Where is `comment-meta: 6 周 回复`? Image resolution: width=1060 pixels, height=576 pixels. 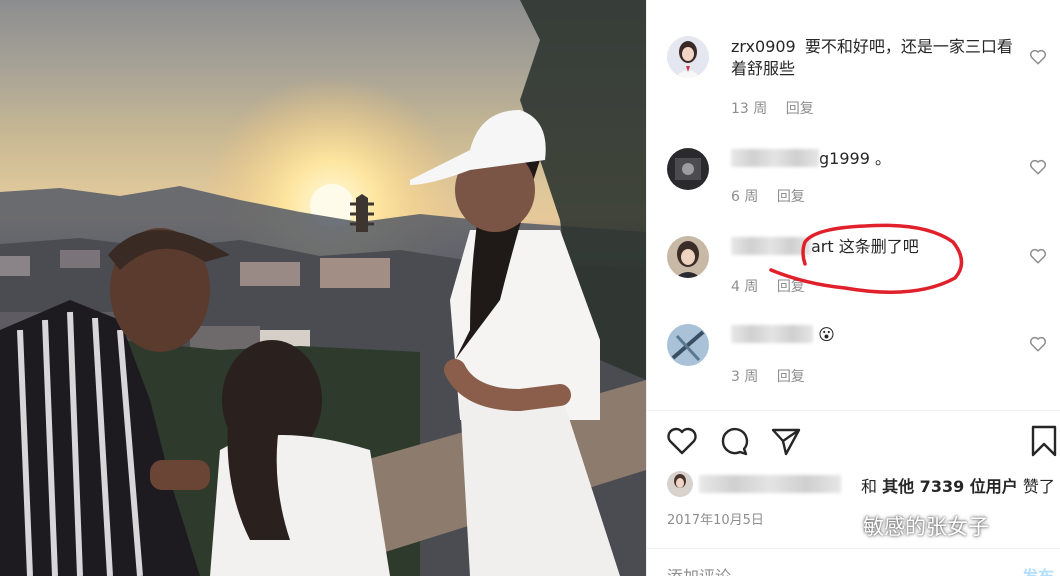
comment-meta: 6 周 回复 is located at coordinates (775, 196).